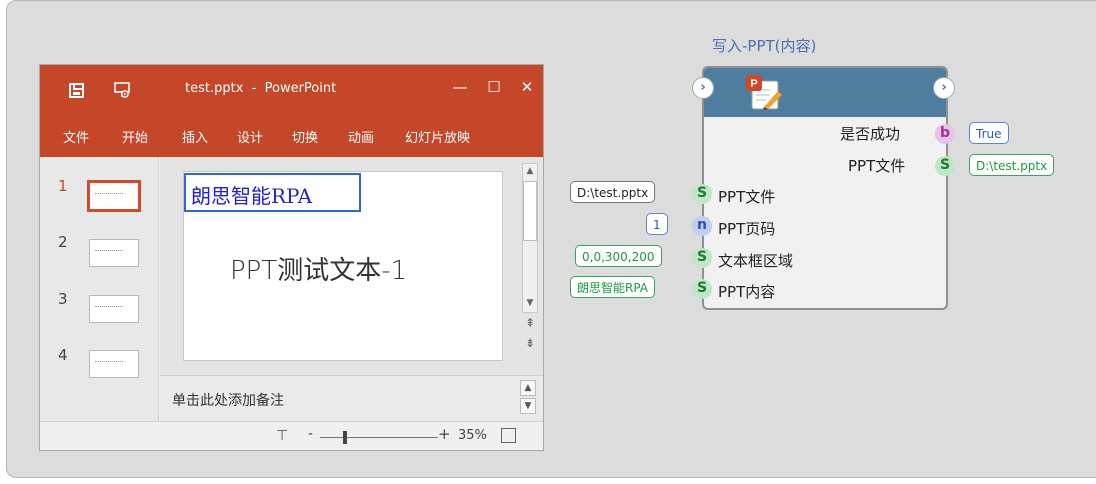 Image resolution: width=1096 pixels, height=484 pixels. I want to click on tab-insert: 插入, so click(195, 136).